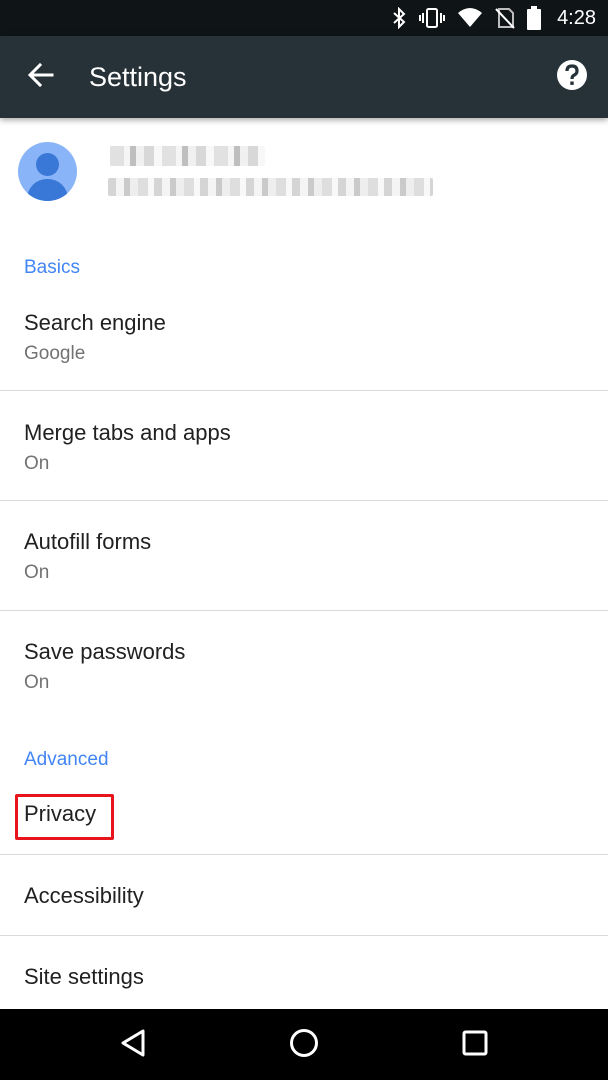 Image resolution: width=608 pixels, height=1080 pixels. Describe the element at coordinates (399, 18) in the screenshot. I see `bluetooth-icon` at that location.